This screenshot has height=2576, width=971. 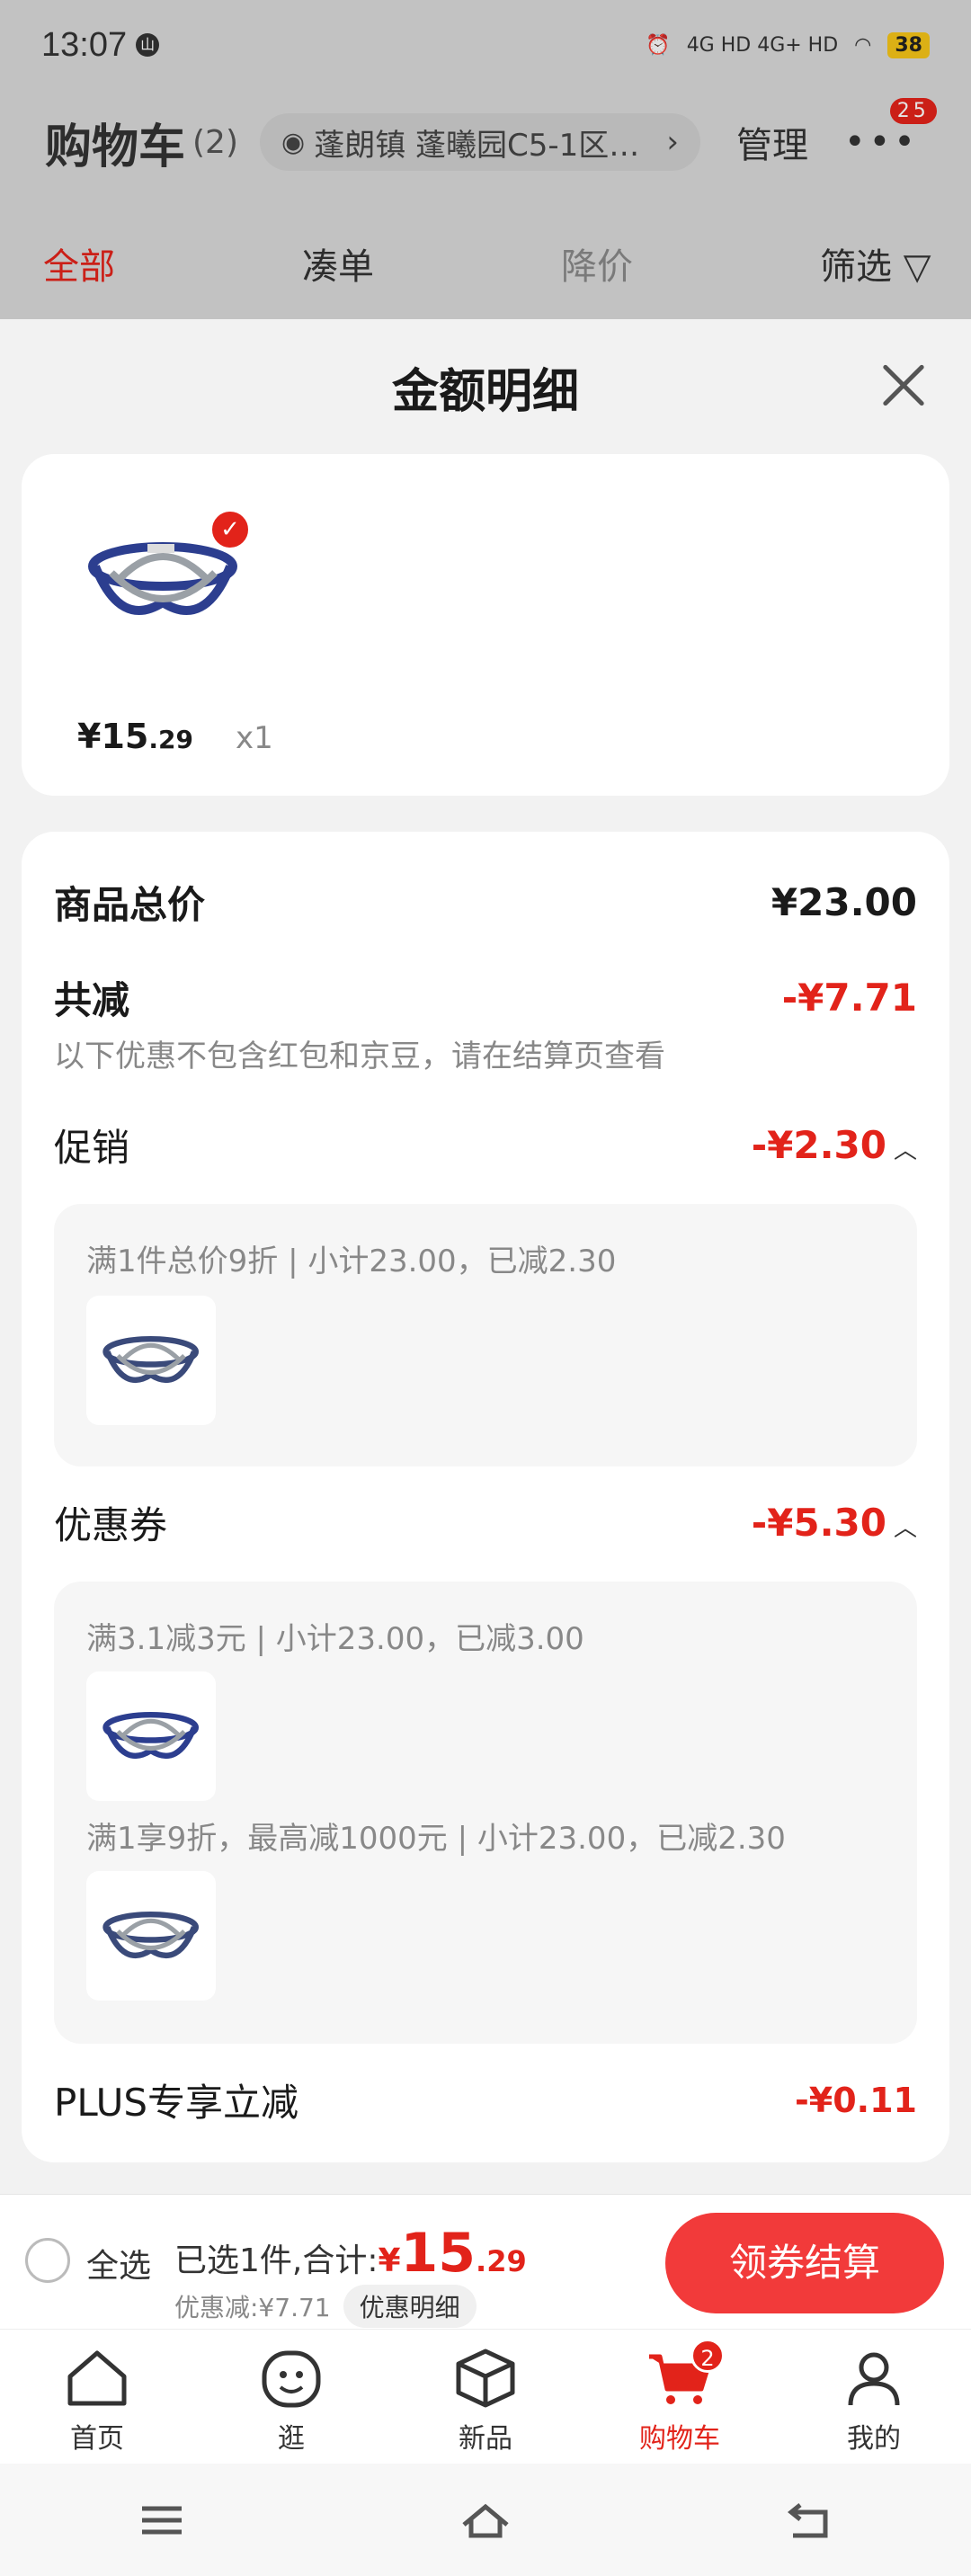 What do you see at coordinates (47, 2260) in the screenshot?
I see `select-all-checkbox` at bounding box center [47, 2260].